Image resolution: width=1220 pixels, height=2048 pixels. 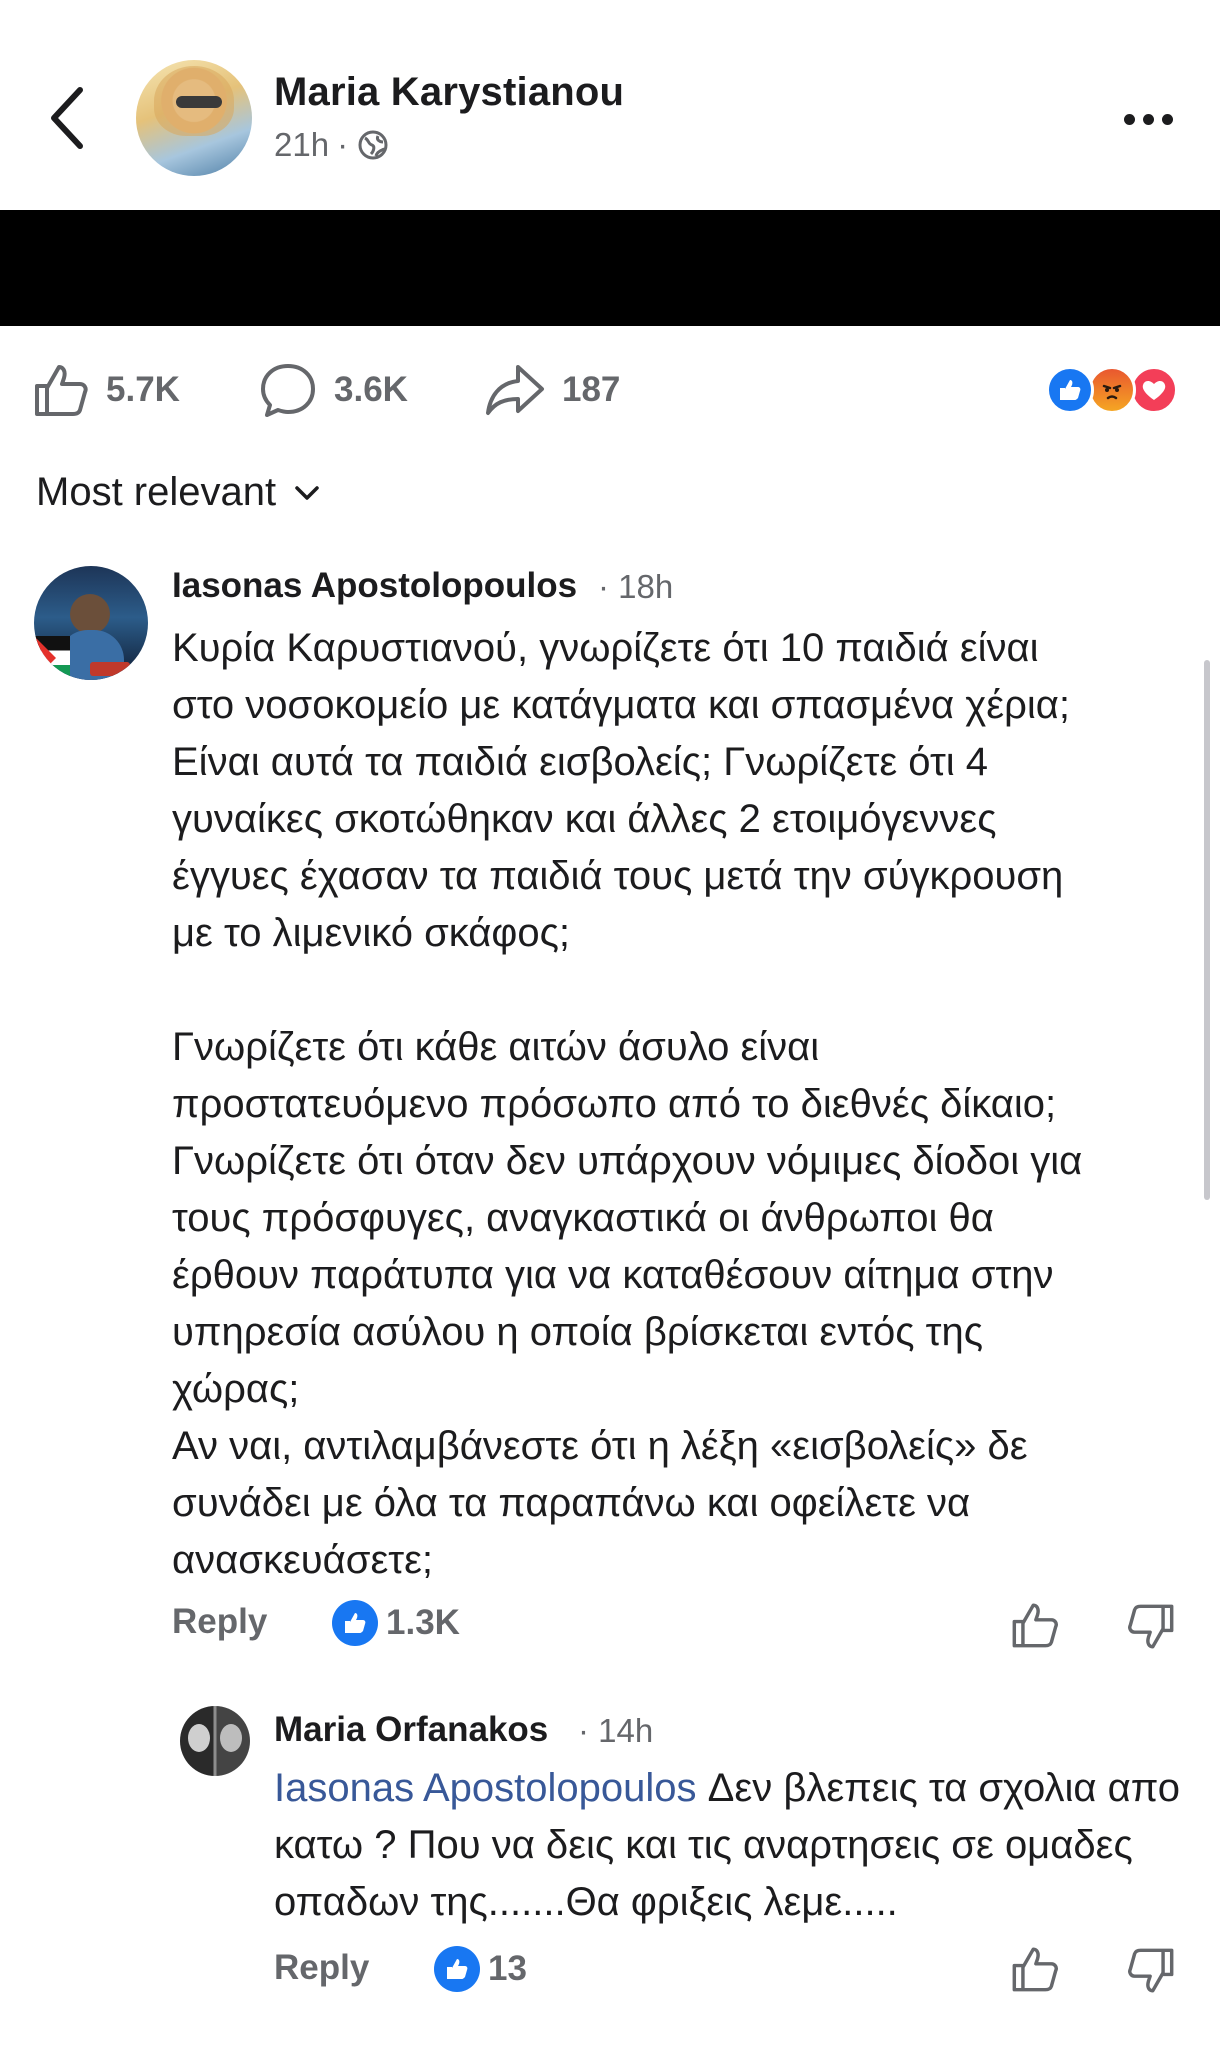 What do you see at coordinates (288, 390) in the screenshot?
I see `comment-bubble-icon` at bounding box center [288, 390].